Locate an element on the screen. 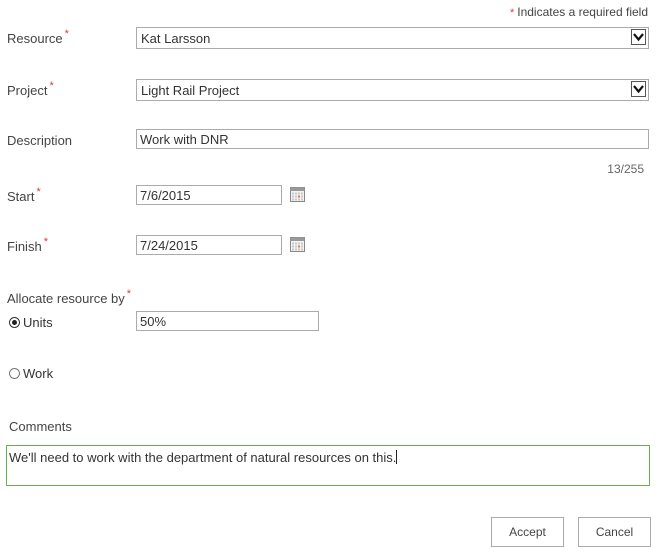 Image resolution: width=661 pixels, height=553 pixels. cancel-button: Cancel is located at coordinates (614, 532).